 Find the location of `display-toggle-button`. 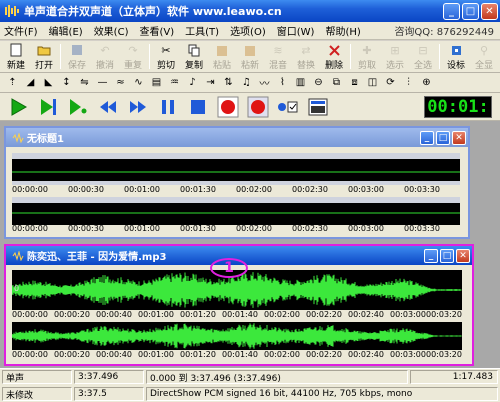

display-toggle-button is located at coordinates (318, 107).